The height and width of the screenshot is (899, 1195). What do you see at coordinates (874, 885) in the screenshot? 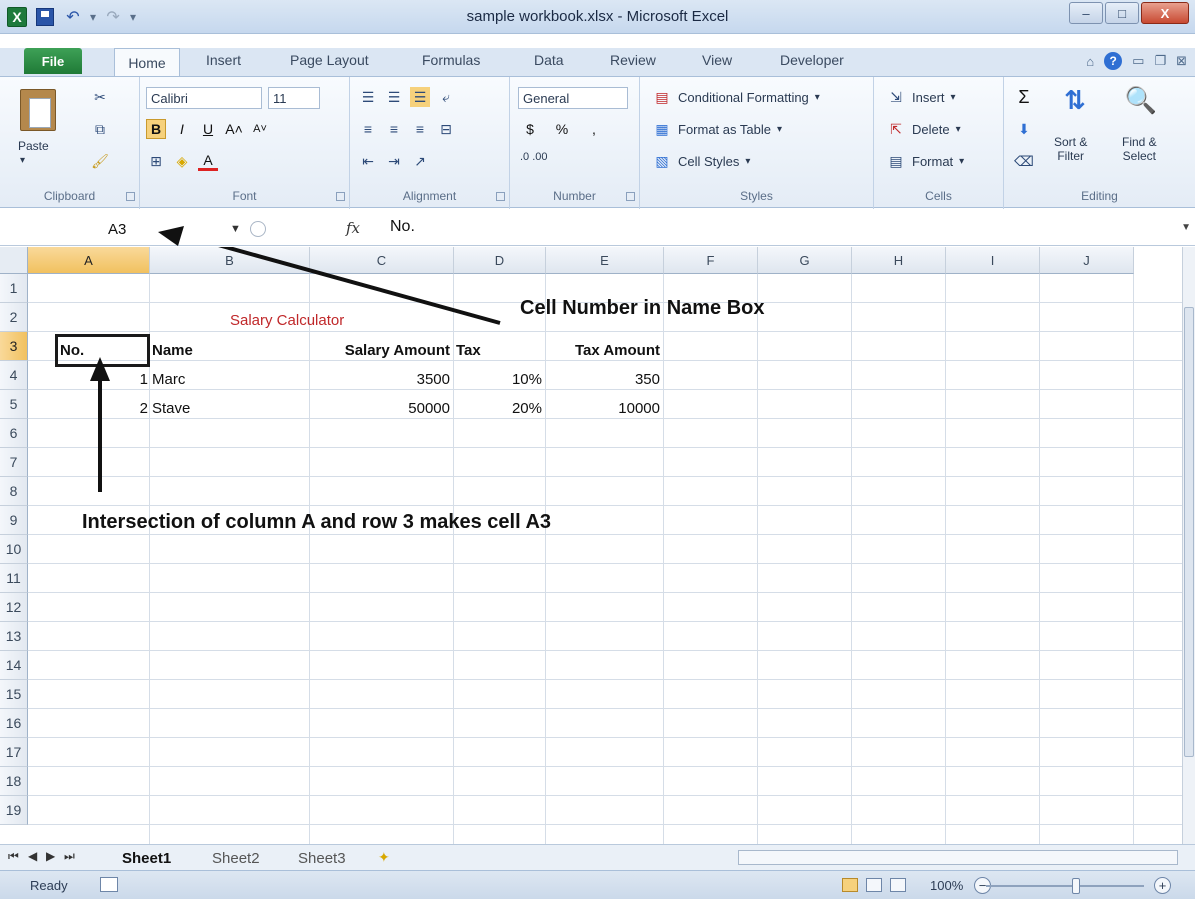
I see `page-layout-view-icon` at bounding box center [874, 885].